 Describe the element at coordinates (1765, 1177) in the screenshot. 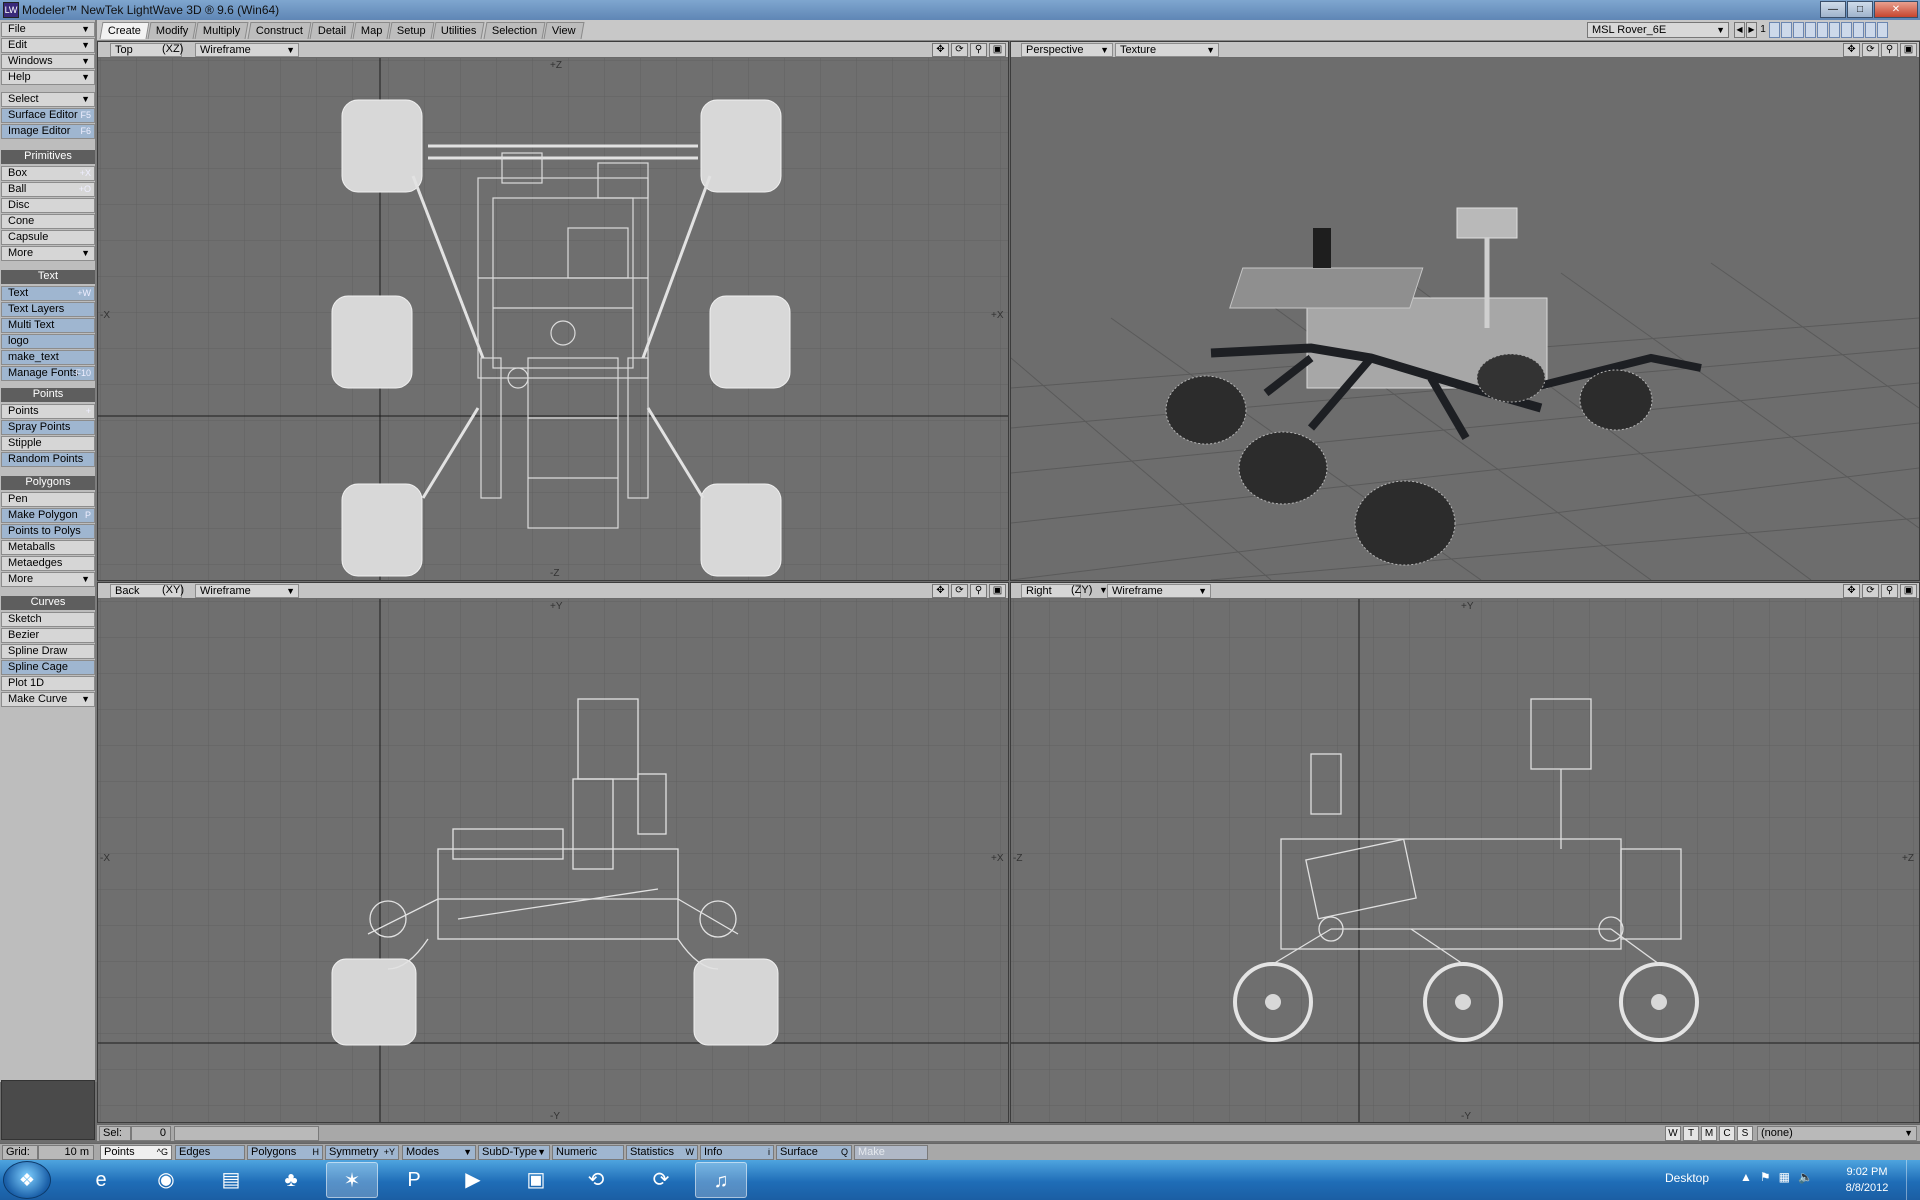

I see `action-center-flag-icon: ⚑` at that location.